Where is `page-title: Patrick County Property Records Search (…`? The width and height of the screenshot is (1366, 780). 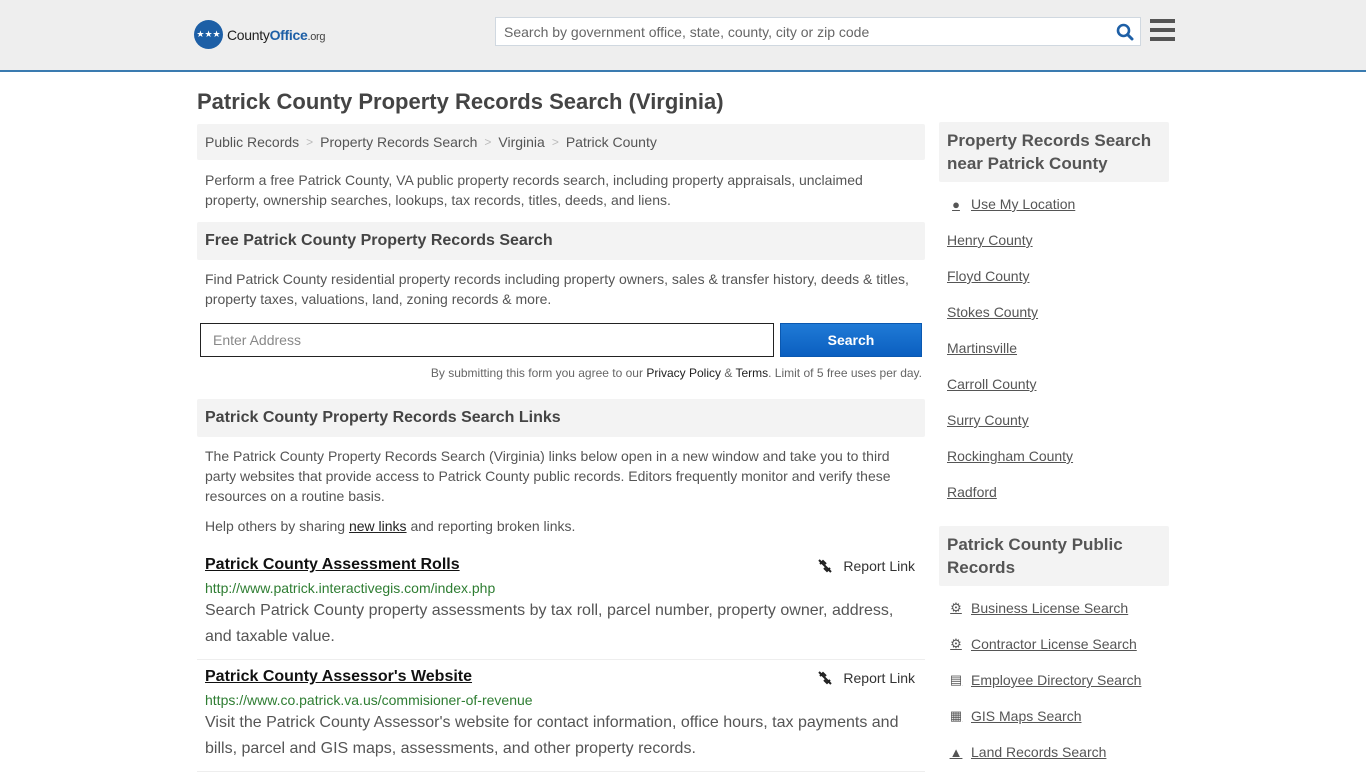
page-title: Patrick County Property Records Search (… is located at coordinates (460, 101).